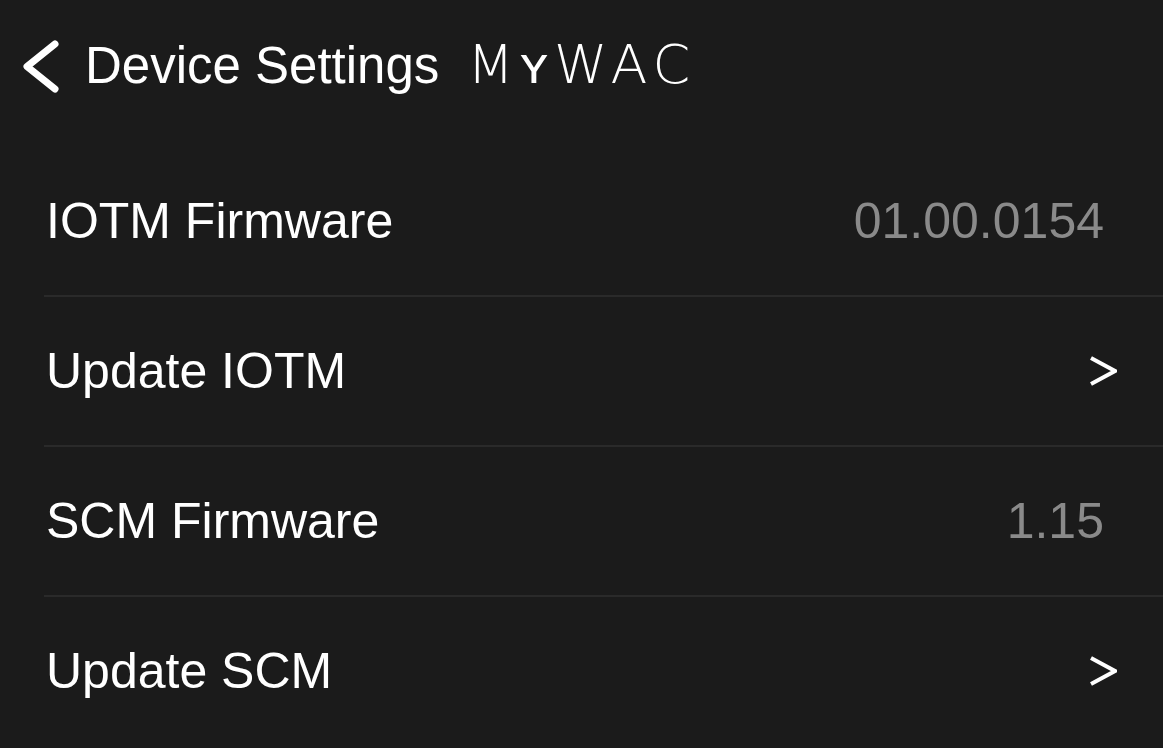  What do you see at coordinates (582, 65) in the screenshot?
I see `logo: MʏWAC` at bounding box center [582, 65].